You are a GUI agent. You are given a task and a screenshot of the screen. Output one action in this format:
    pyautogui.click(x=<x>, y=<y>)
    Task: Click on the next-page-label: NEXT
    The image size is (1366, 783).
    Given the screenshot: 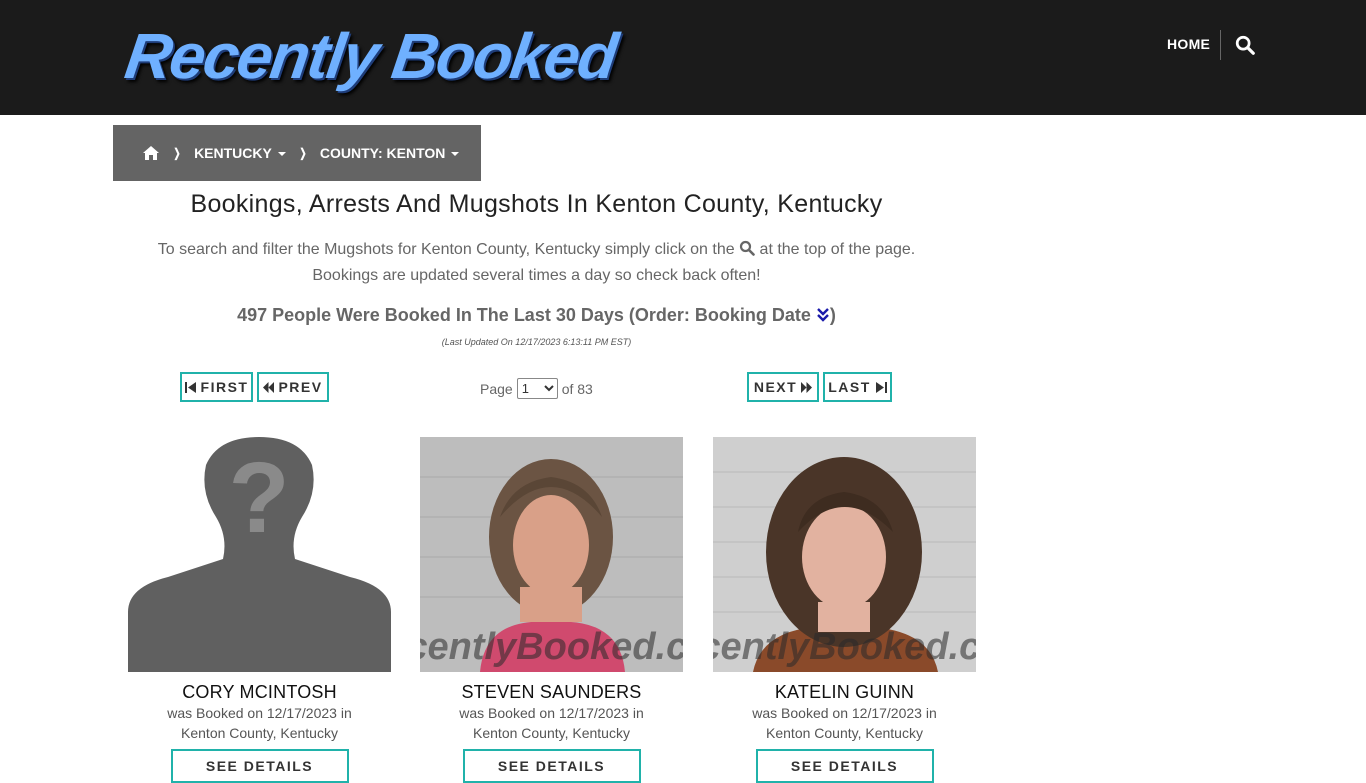 What is the action you would take?
    pyautogui.click(x=775, y=387)
    